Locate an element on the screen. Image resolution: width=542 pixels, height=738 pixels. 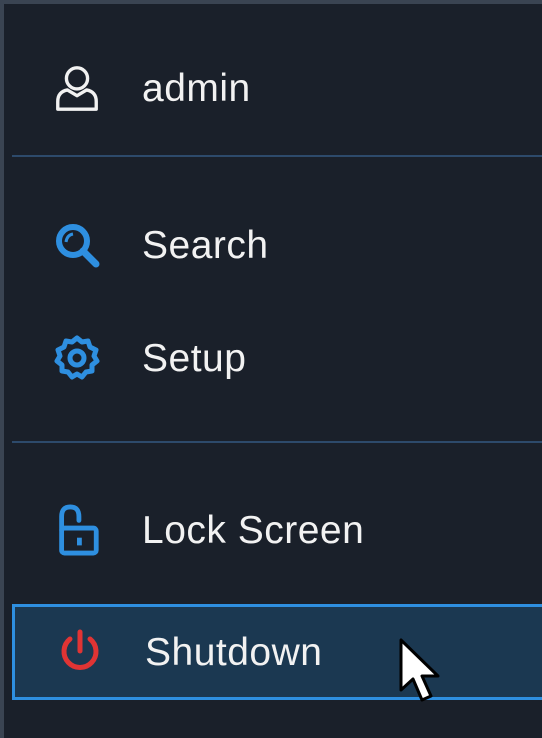
menu-item-label: Setup is located at coordinates (194, 358).